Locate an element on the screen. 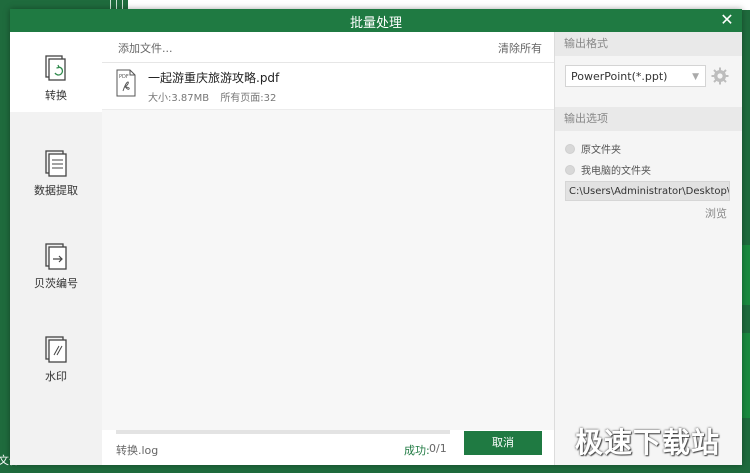  file-list-toolbar: 添加文件... 清除所有 is located at coordinates (328, 47).